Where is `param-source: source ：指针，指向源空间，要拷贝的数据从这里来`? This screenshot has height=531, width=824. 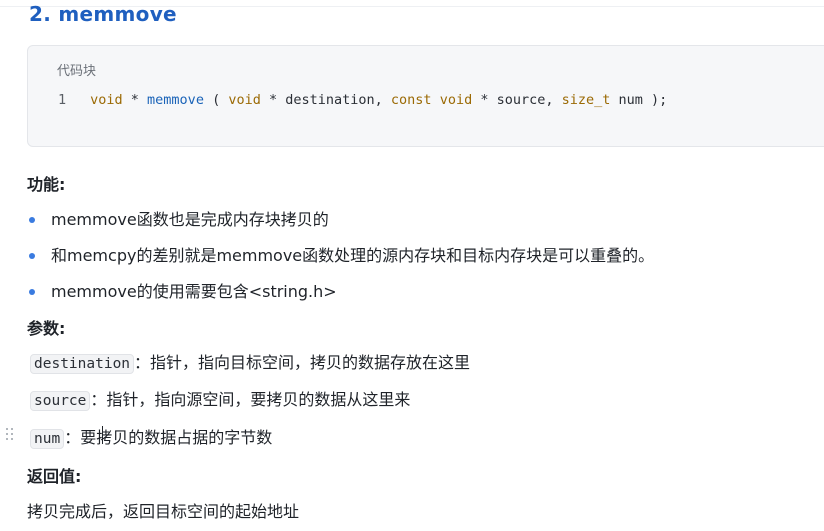
param-source: source ：指针，指向源空间，要拷贝的数据从这里来 is located at coordinates (220, 398).